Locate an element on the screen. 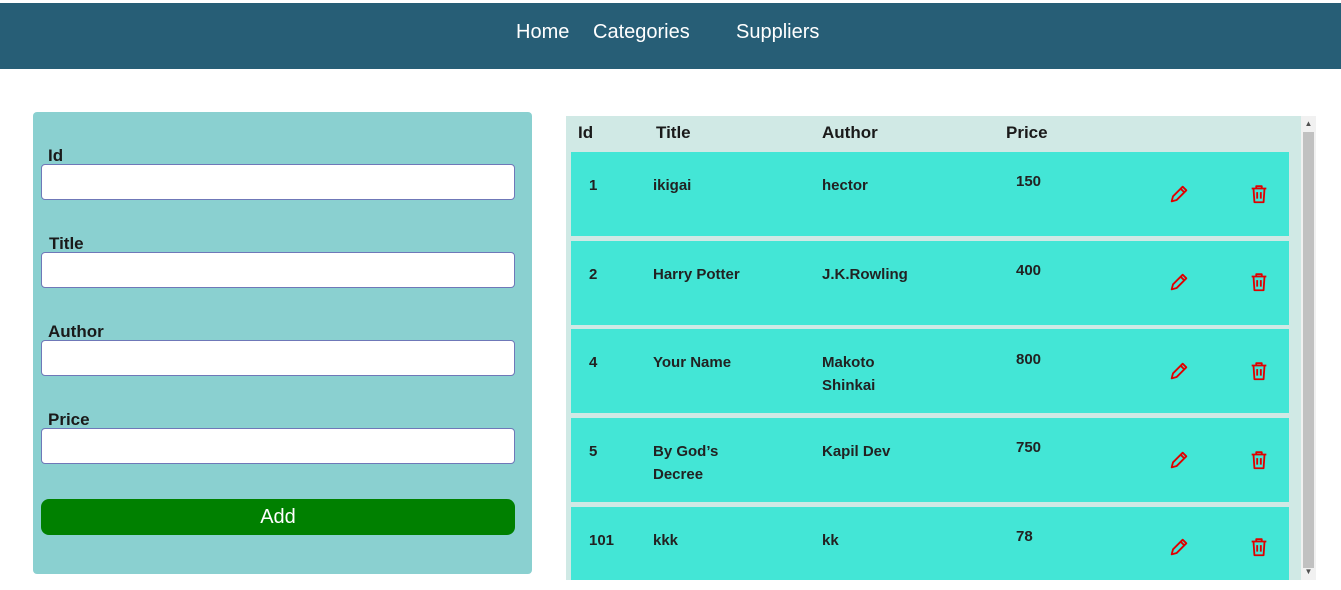 This screenshot has width=1341, height=590. id-input is located at coordinates (278, 182).